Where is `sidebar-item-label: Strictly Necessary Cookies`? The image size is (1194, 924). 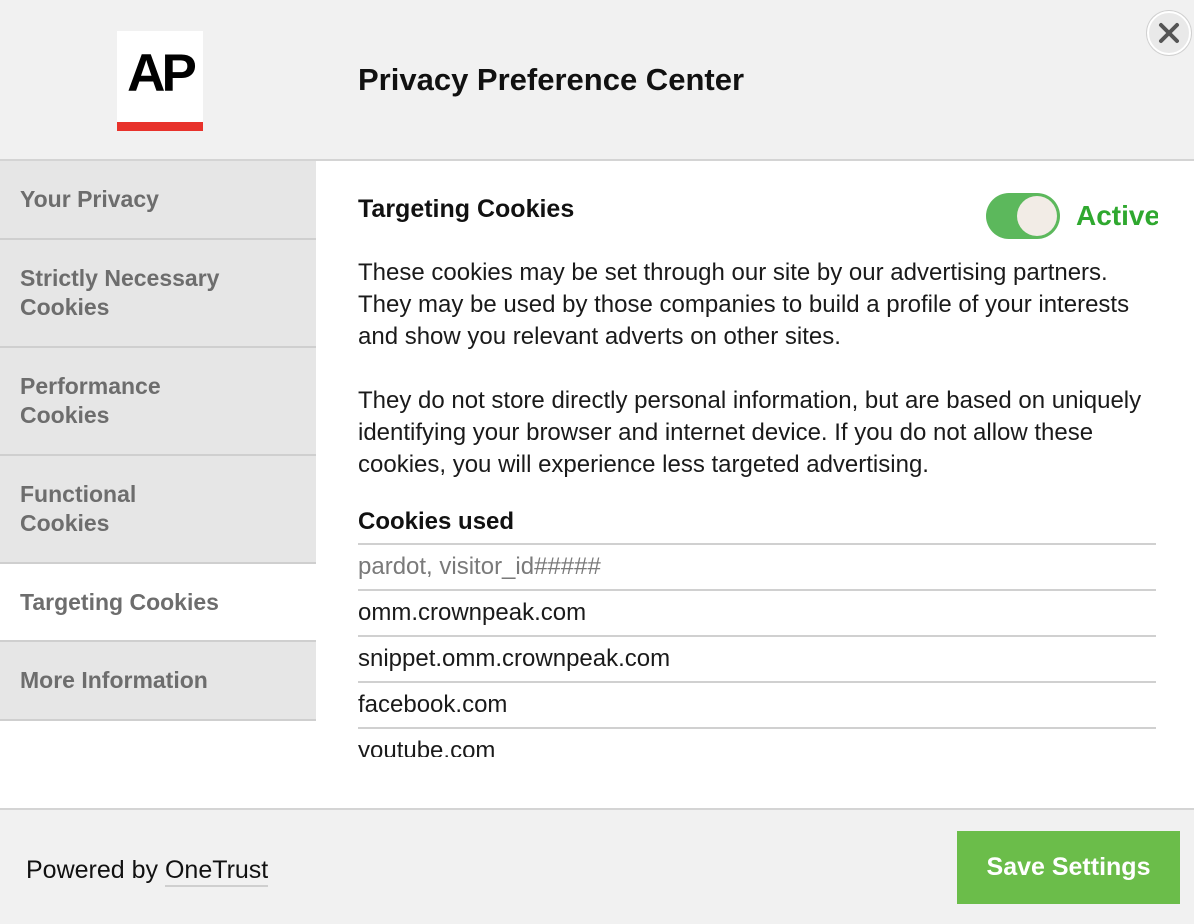 sidebar-item-label: Strictly Necessary Cookies is located at coordinates (120, 292).